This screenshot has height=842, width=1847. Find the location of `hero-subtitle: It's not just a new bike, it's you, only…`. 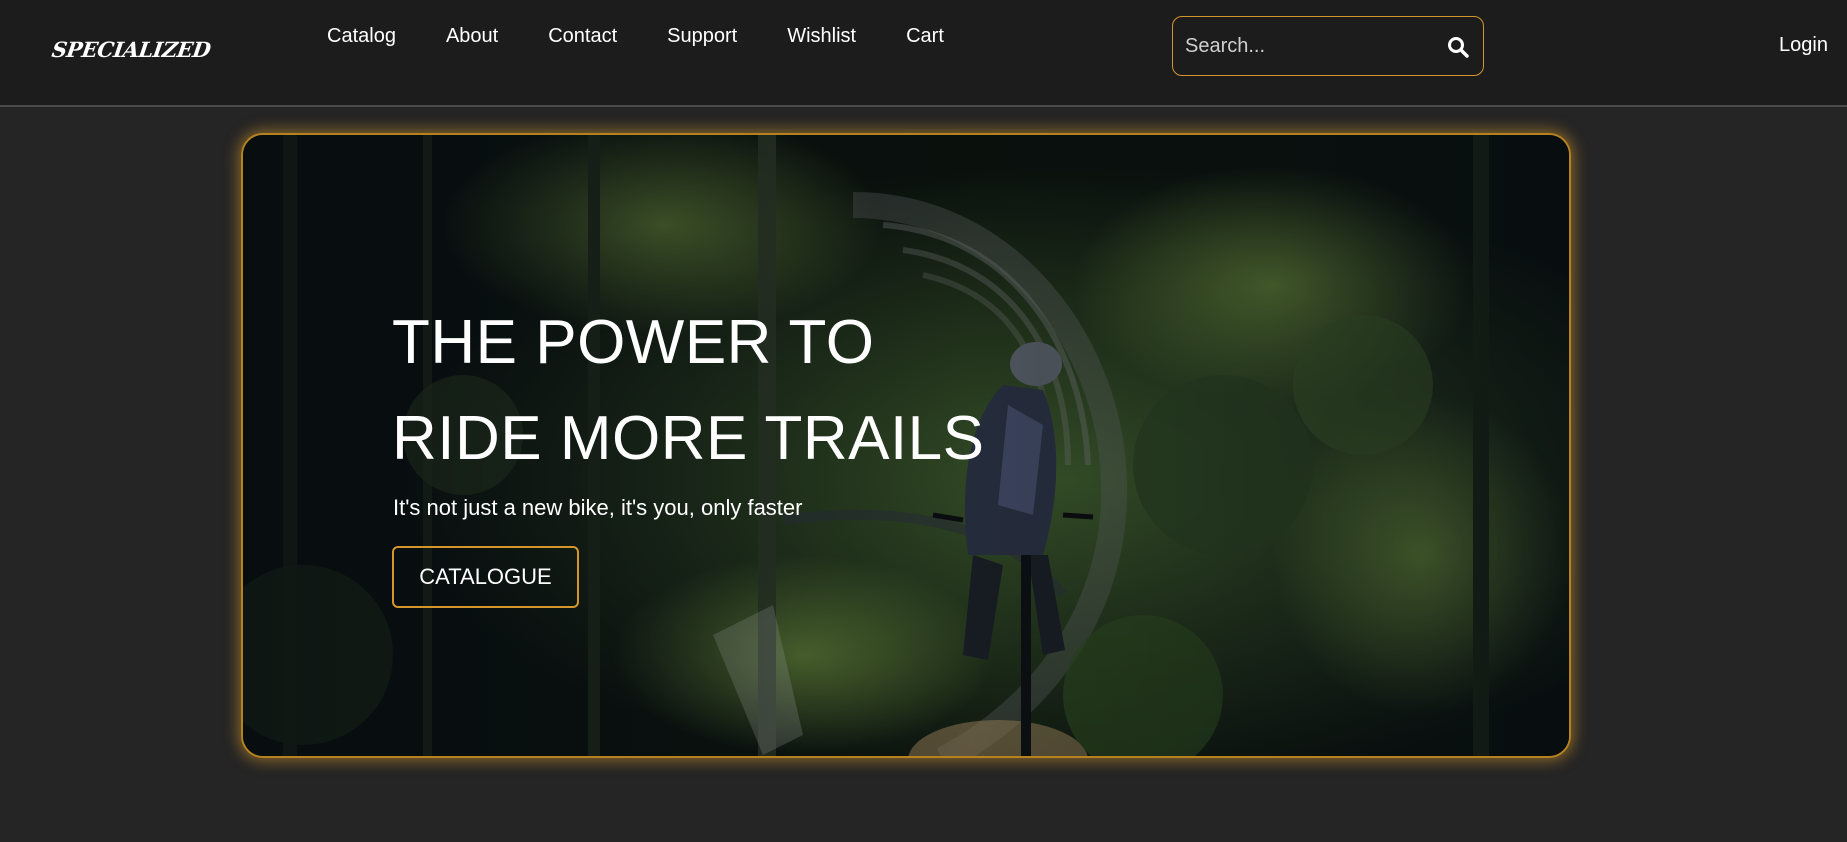

hero-subtitle: It's not just a new bike, it's you, only… is located at coordinates (598, 507).